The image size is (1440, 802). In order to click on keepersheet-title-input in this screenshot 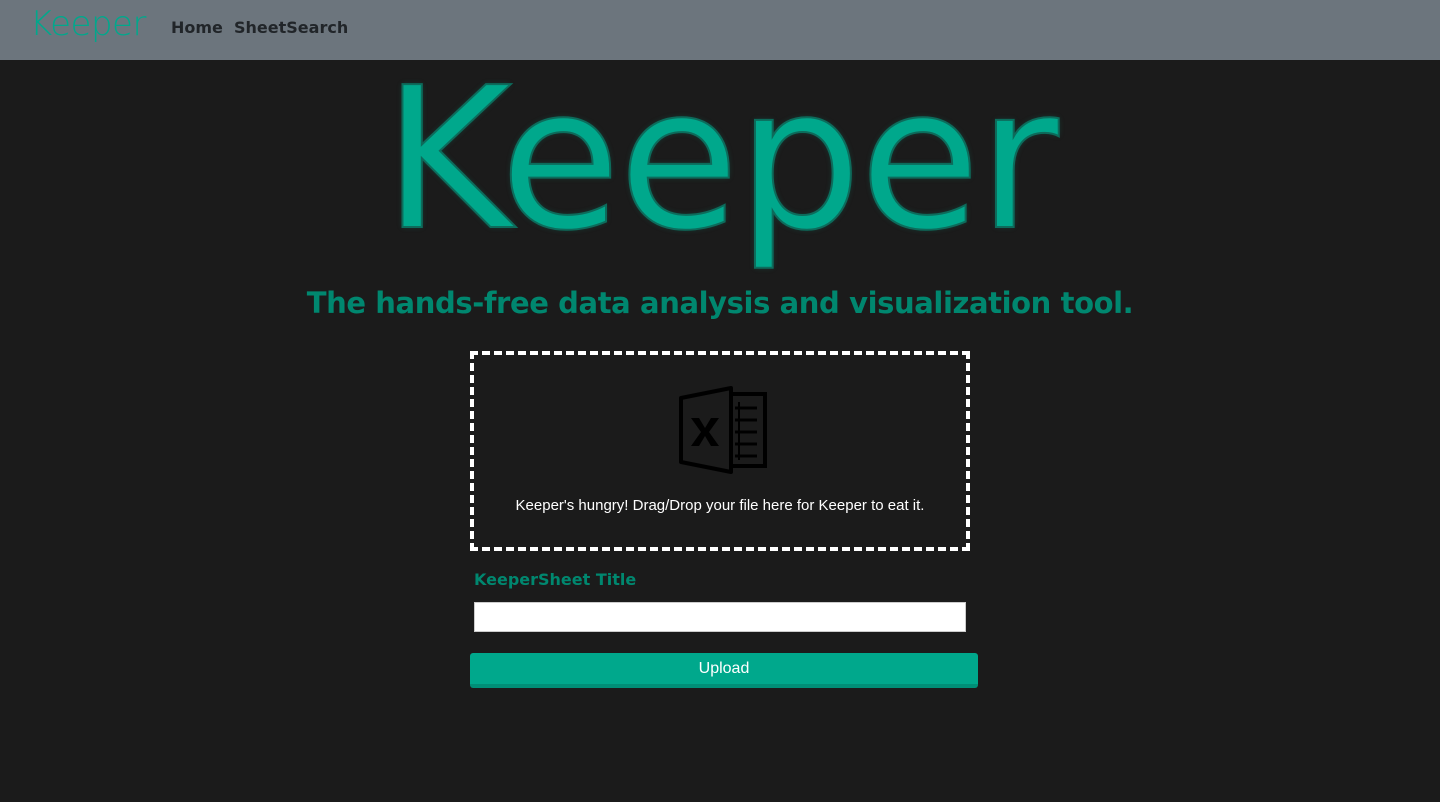, I will do `click(720, 617)`.